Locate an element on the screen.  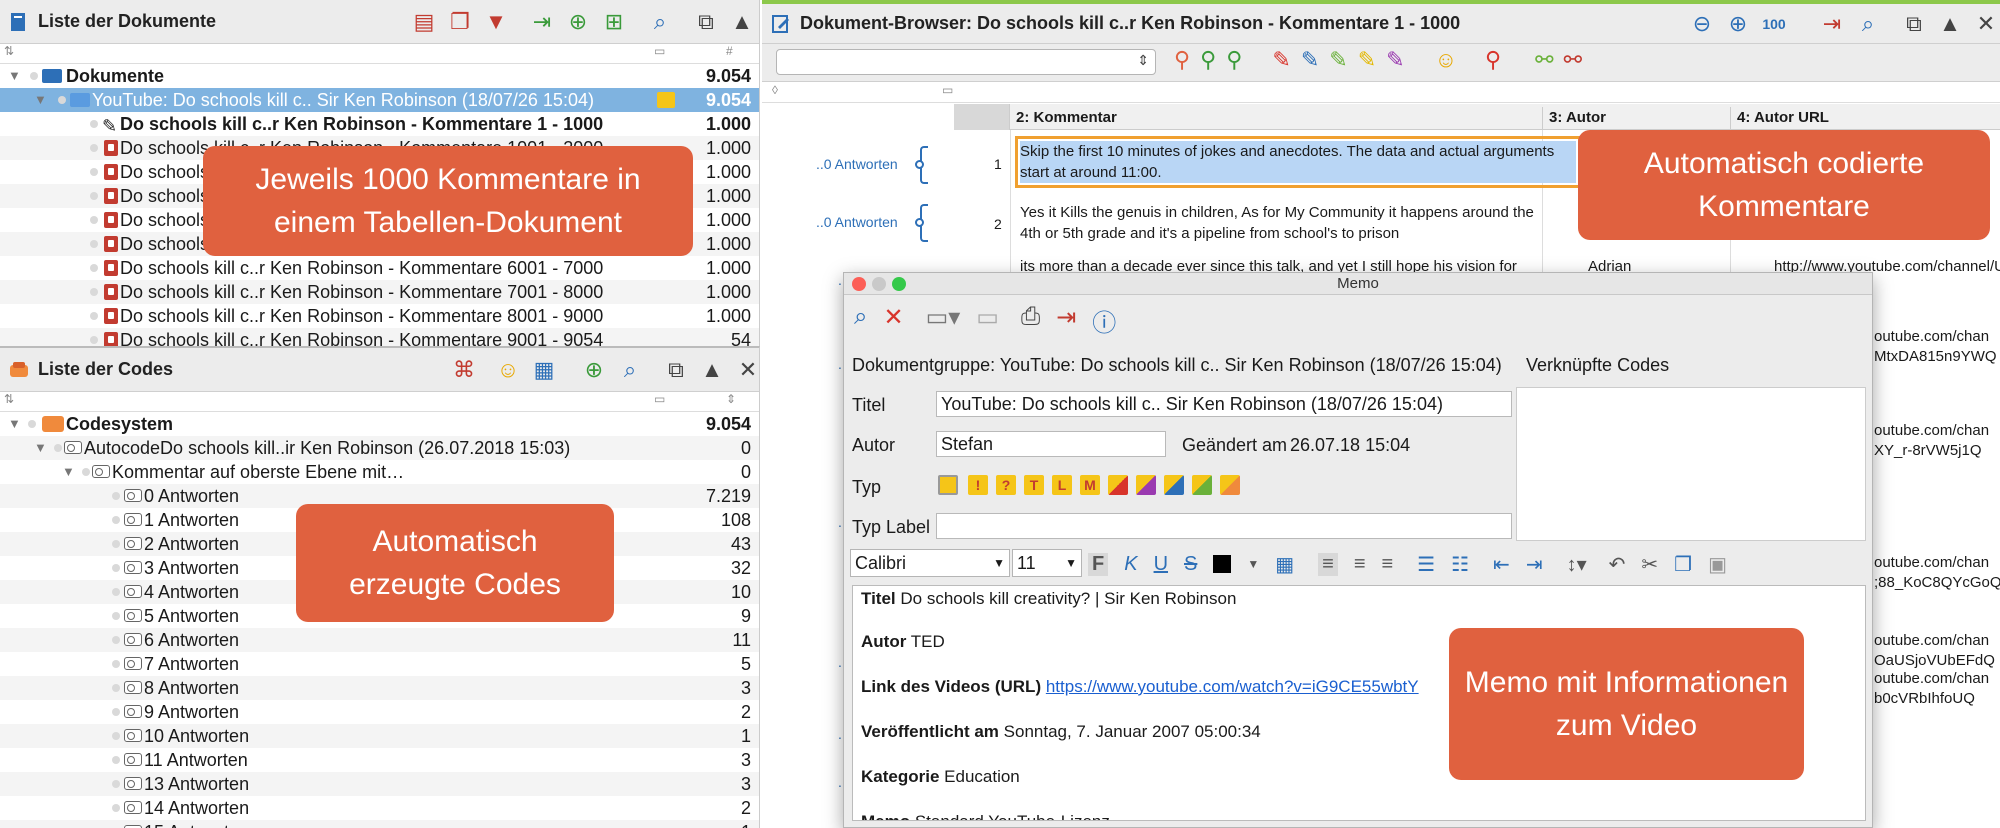
insert-date-icon: ▦ is located at coordinates (1284, 564).